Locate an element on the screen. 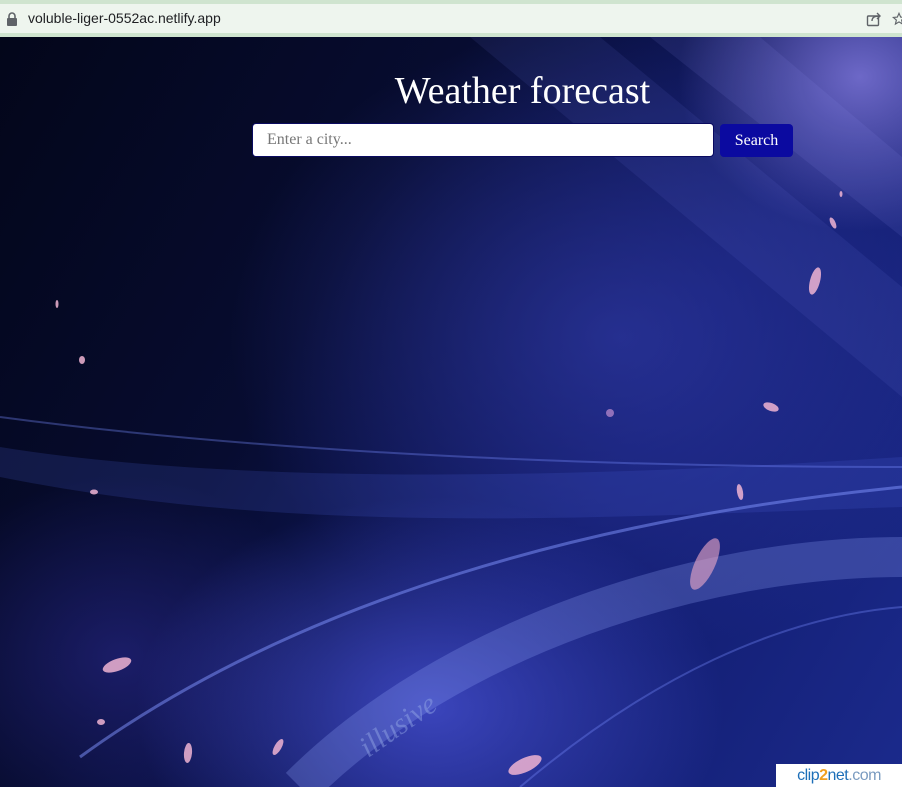 The image size is (902, 787). url-bar: voluble-liger-0552ac.netlify.app is located at coordinates (451, 18).